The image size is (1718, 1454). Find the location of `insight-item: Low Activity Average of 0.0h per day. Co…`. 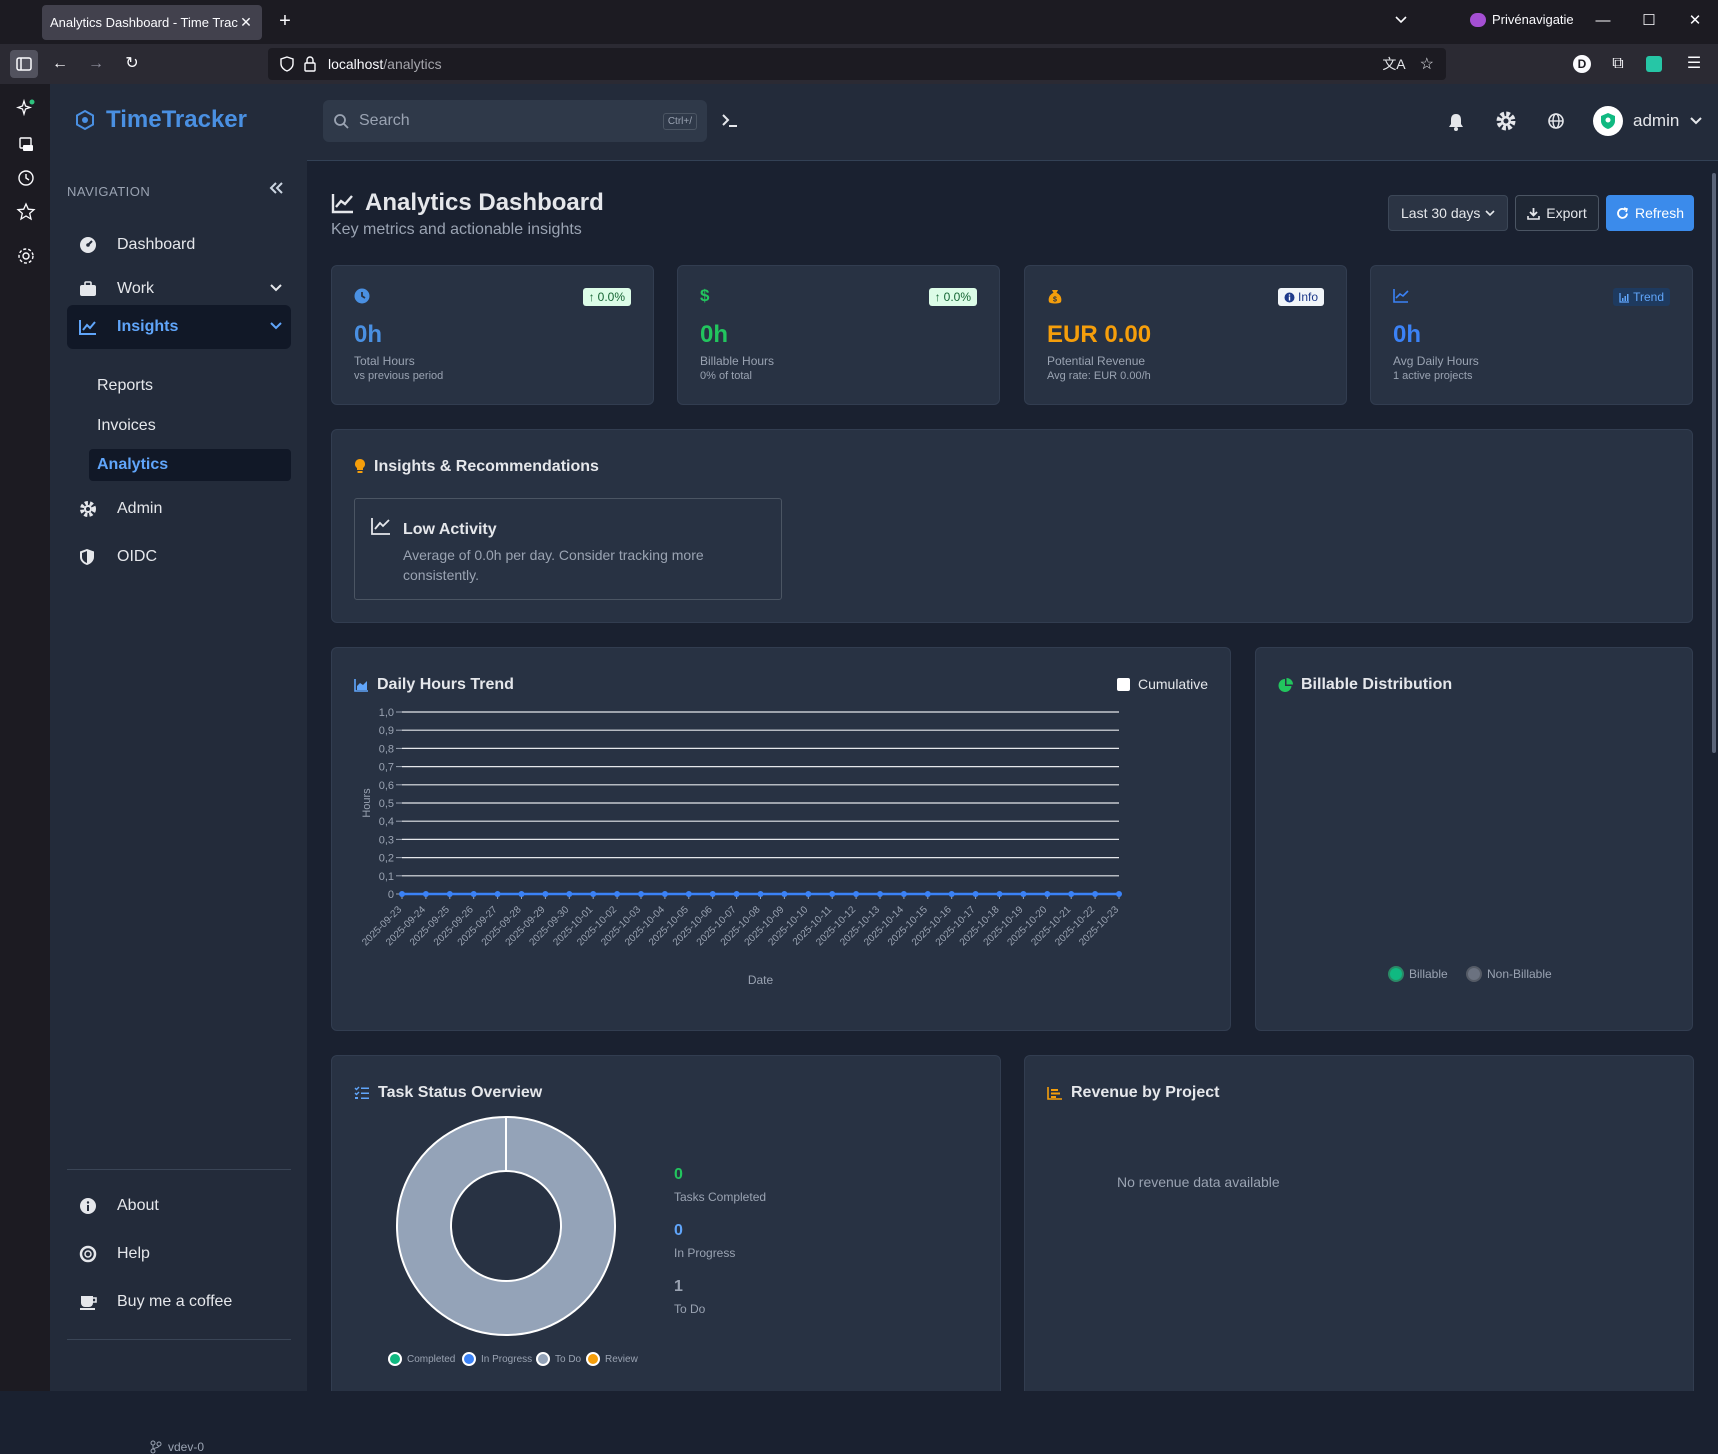

insight-item: Low Activity Average of 0.0h per day. Co… is located at coordinates (568, 549).